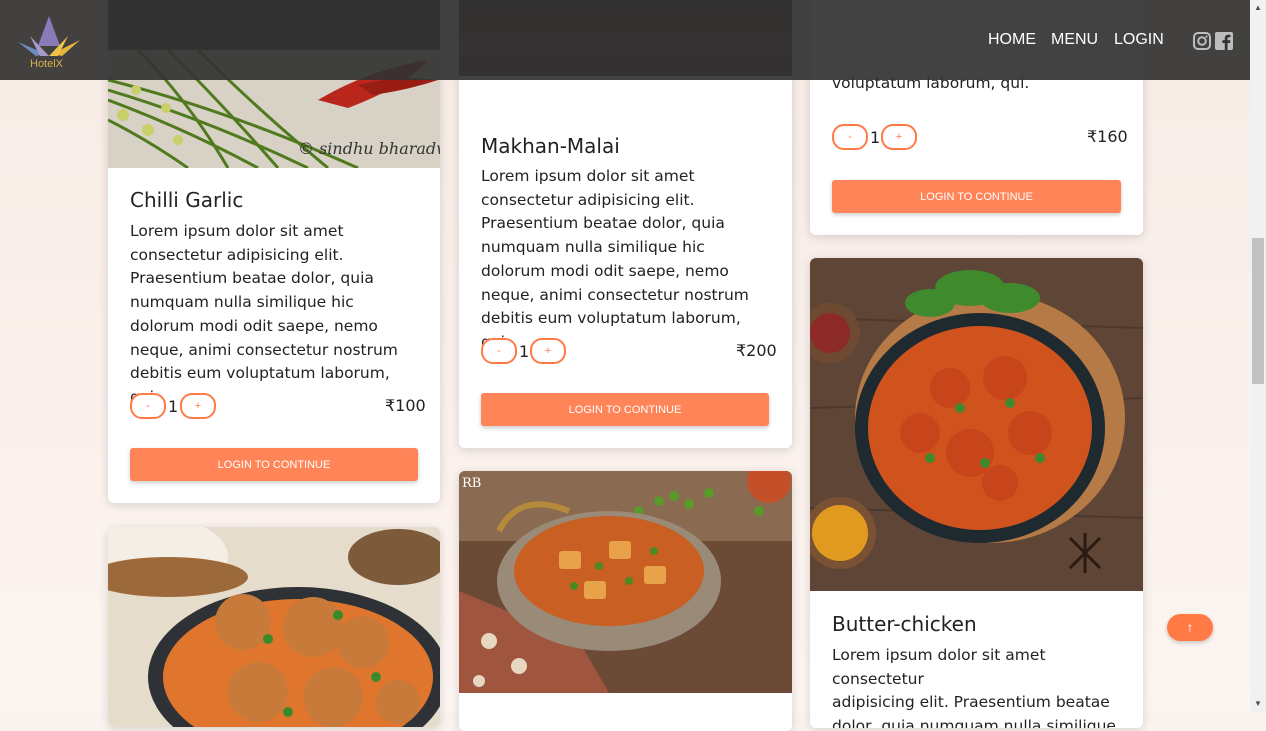 The image size is (1266, 731). What do you see at coordinates (974, 722) in the screenshot?
I see `description-line: dolor, quia numquam nulla similique hic` at bounding box center [974, 722].